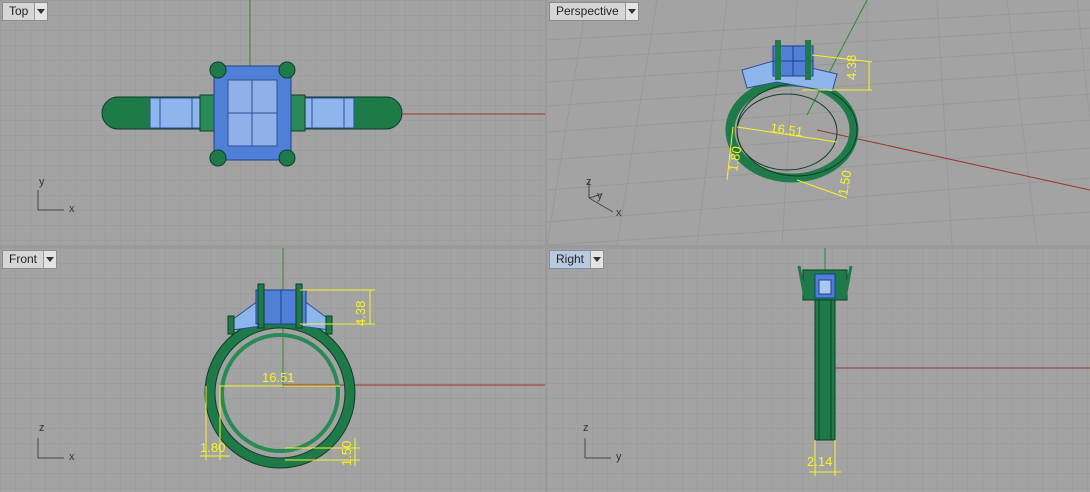  What do you see at coordinates (587, 11) in the screenshot?
I see `viewport-title: Perspective` at bounding box center [587, 11].